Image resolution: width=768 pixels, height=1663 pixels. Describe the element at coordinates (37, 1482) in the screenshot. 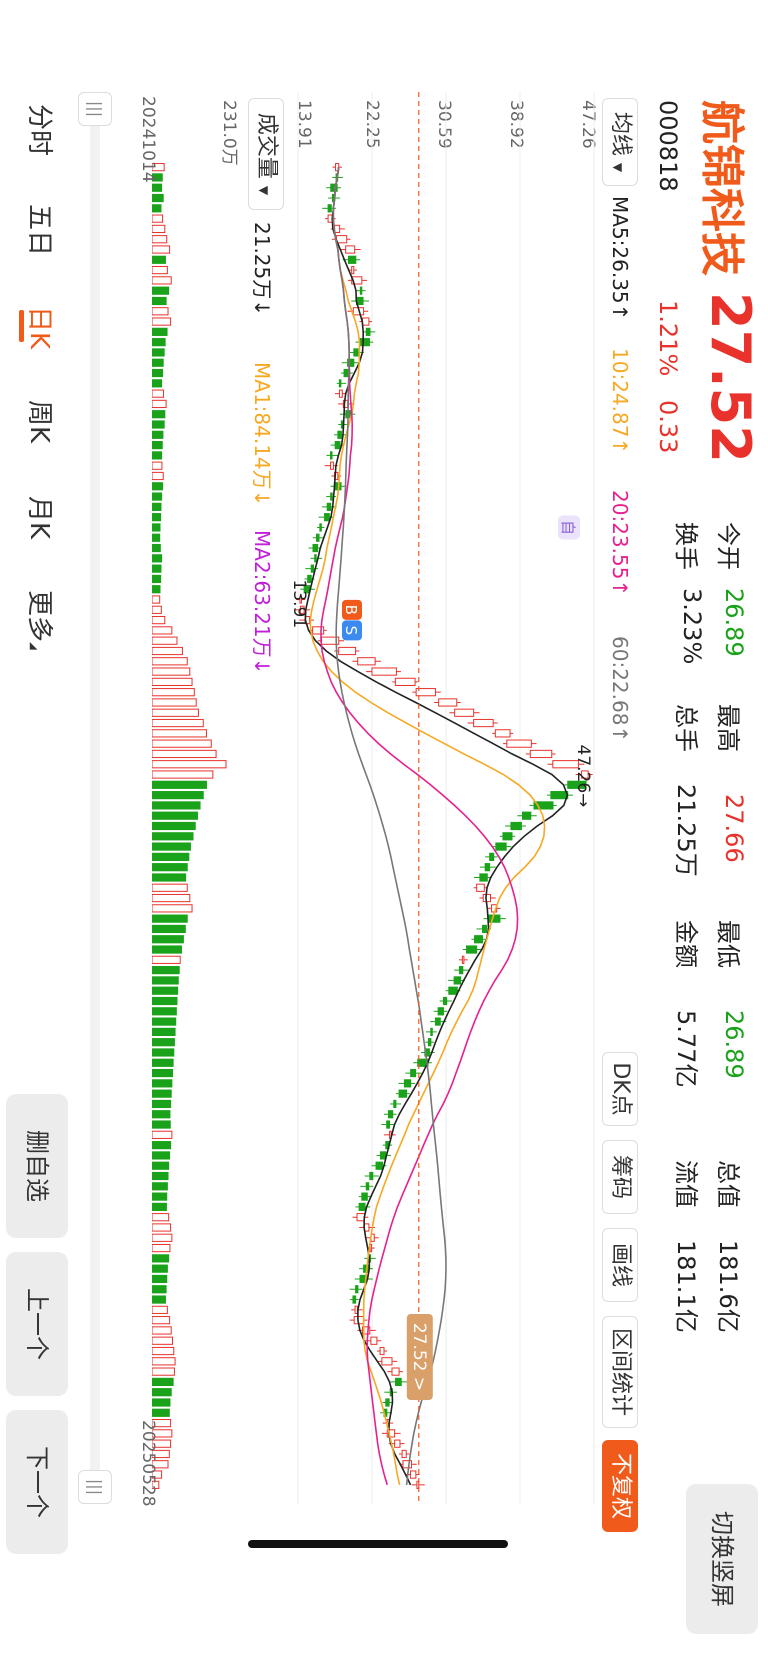

I see `next-stock-button: 下一个` at that location.